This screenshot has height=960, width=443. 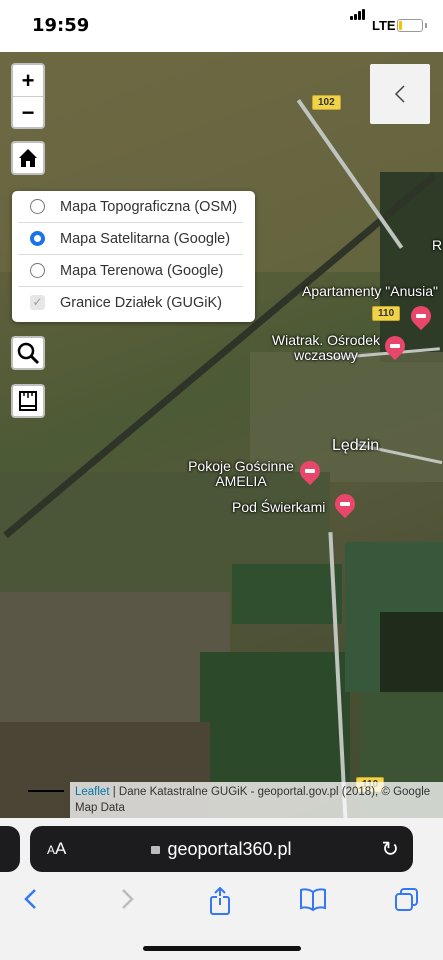 I want to click on place-label: Pokoje Gościnne AMELIA, so click(x=241, y=474).